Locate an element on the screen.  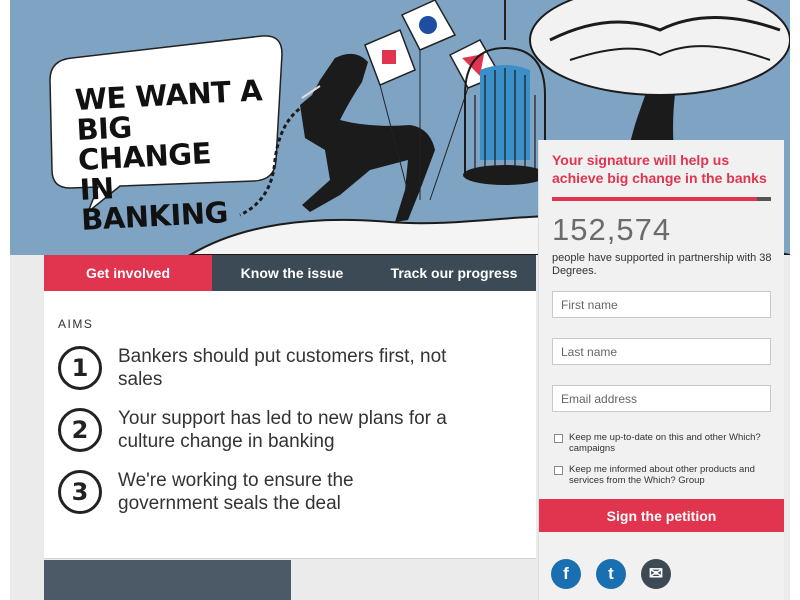
tab-label: Know the issue is located at coordinates (292, 273).